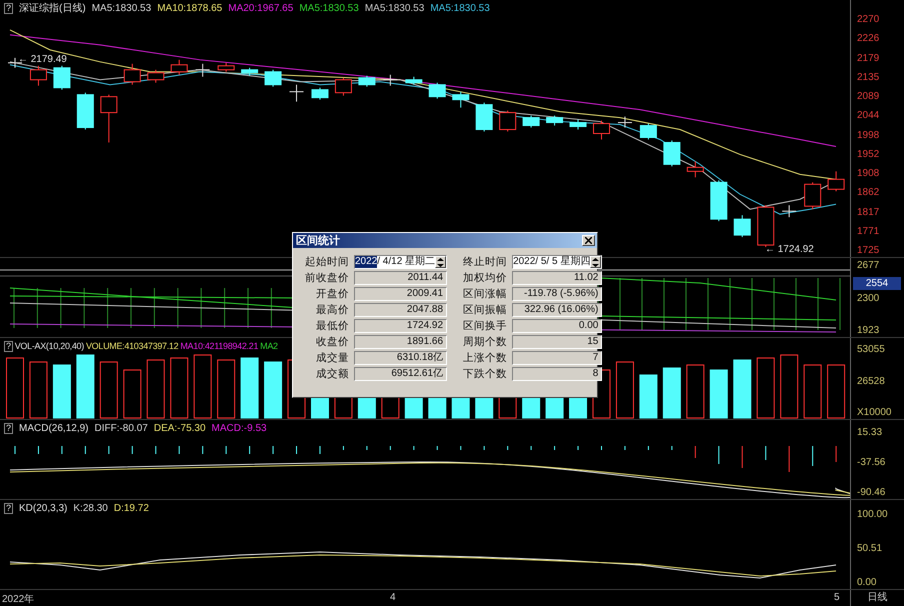 This screenshot has width=904, height=606. I want to click on axis-label: 1771, so click(868, 232).